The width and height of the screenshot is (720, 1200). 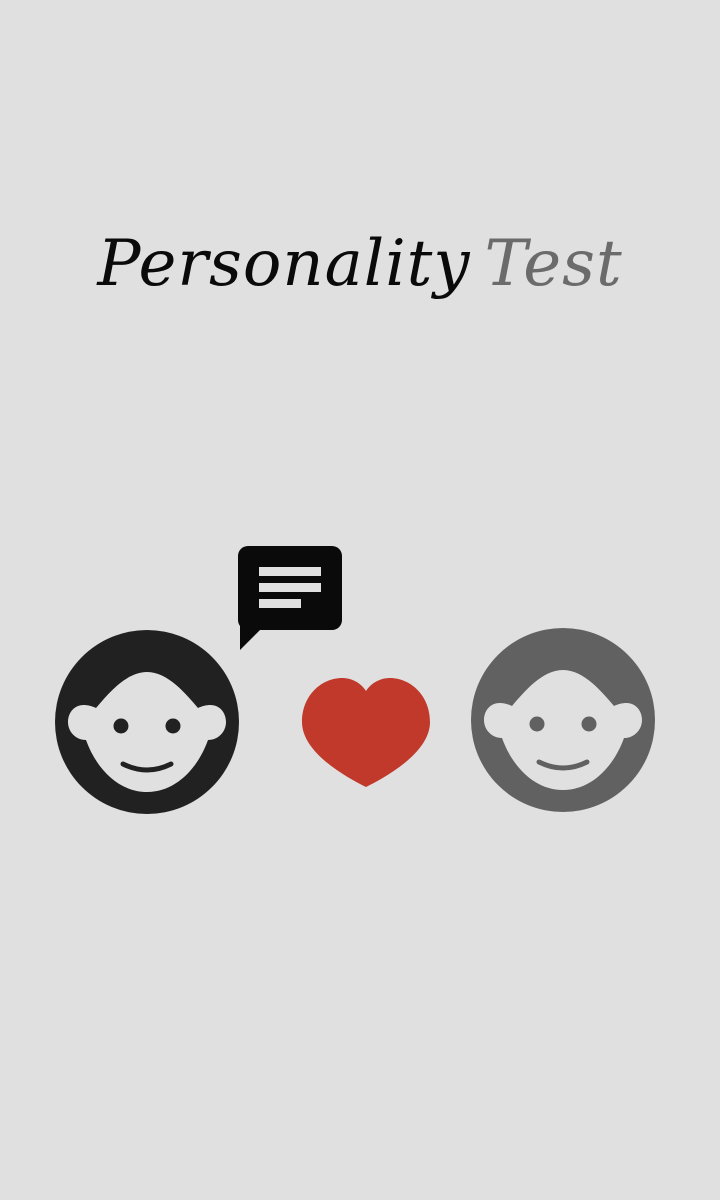 I want to click on app-title-primary: Personality, so click(x=284, y=264).